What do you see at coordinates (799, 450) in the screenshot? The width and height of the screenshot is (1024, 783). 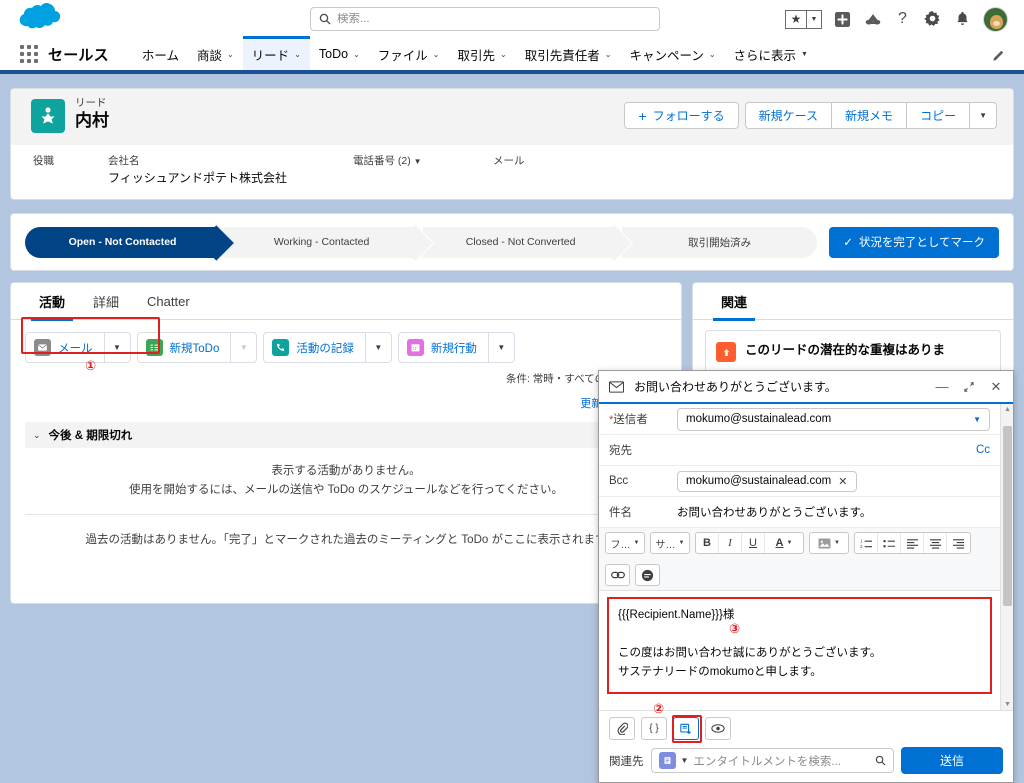 I see `to-row: 宛先 Cc` at bounding box center [799, 450].